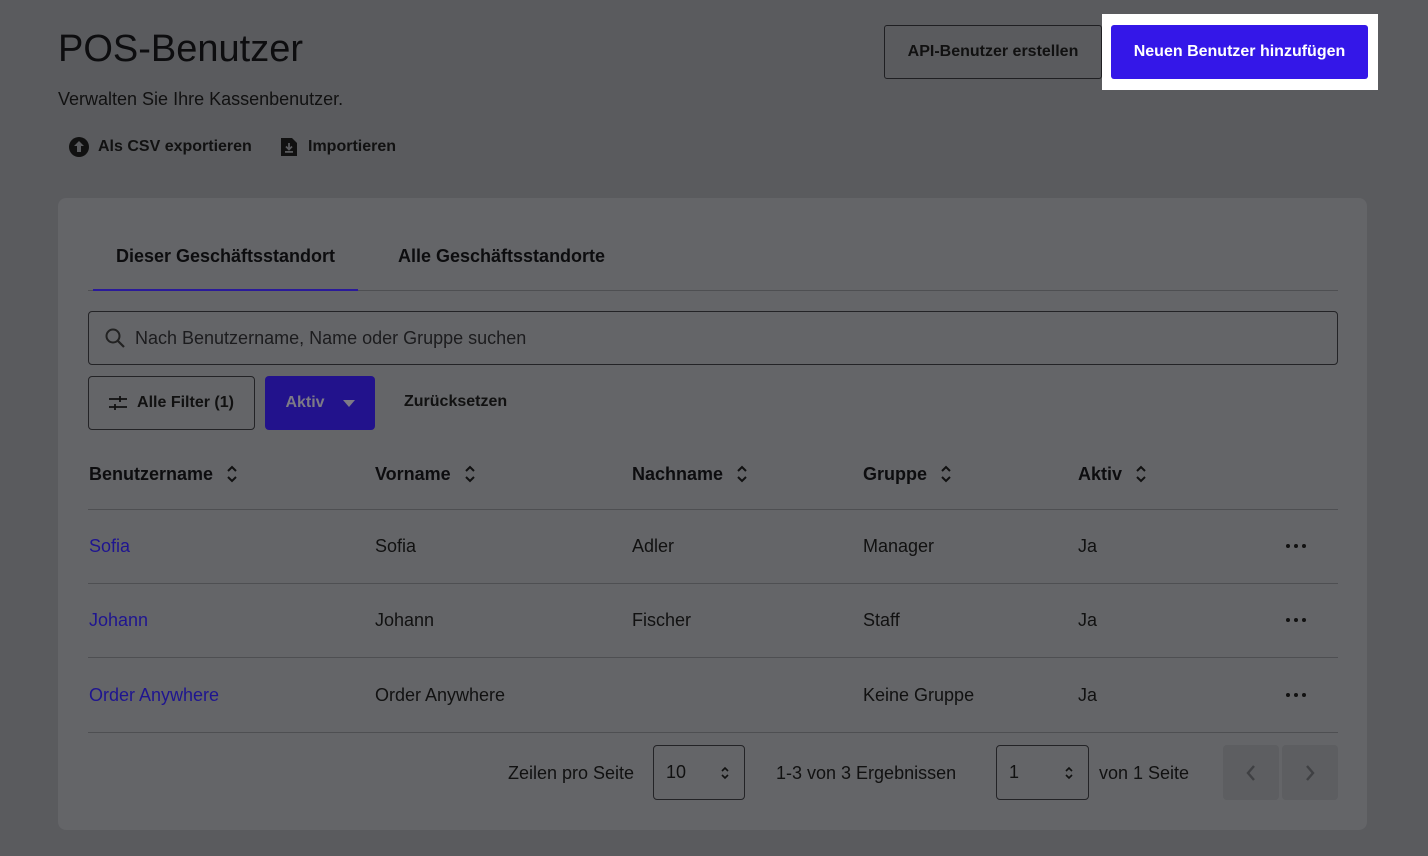  What do you see at coordinates (1239, 52) in the screenshot?
I see `add-new-user-button: Neuen Benutzer hinzufügen` at bounding box center [1239, 52].